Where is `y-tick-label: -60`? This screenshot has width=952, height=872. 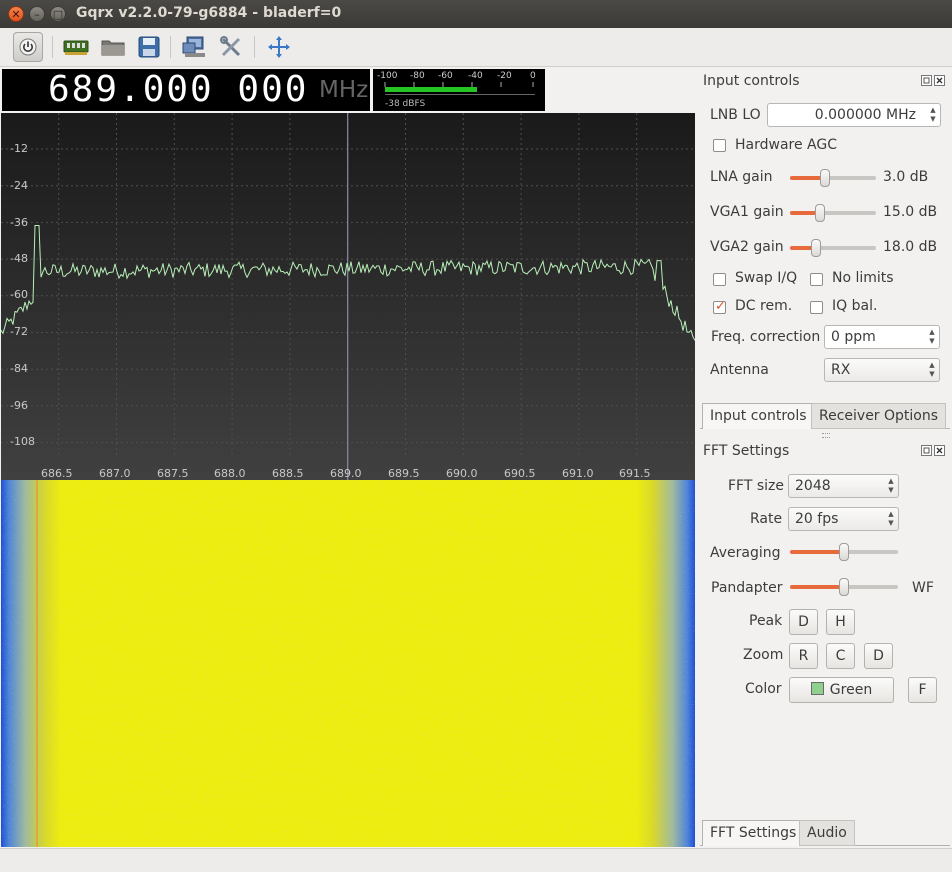 y-tick-label: -60 is located at coordinates (19, 294).